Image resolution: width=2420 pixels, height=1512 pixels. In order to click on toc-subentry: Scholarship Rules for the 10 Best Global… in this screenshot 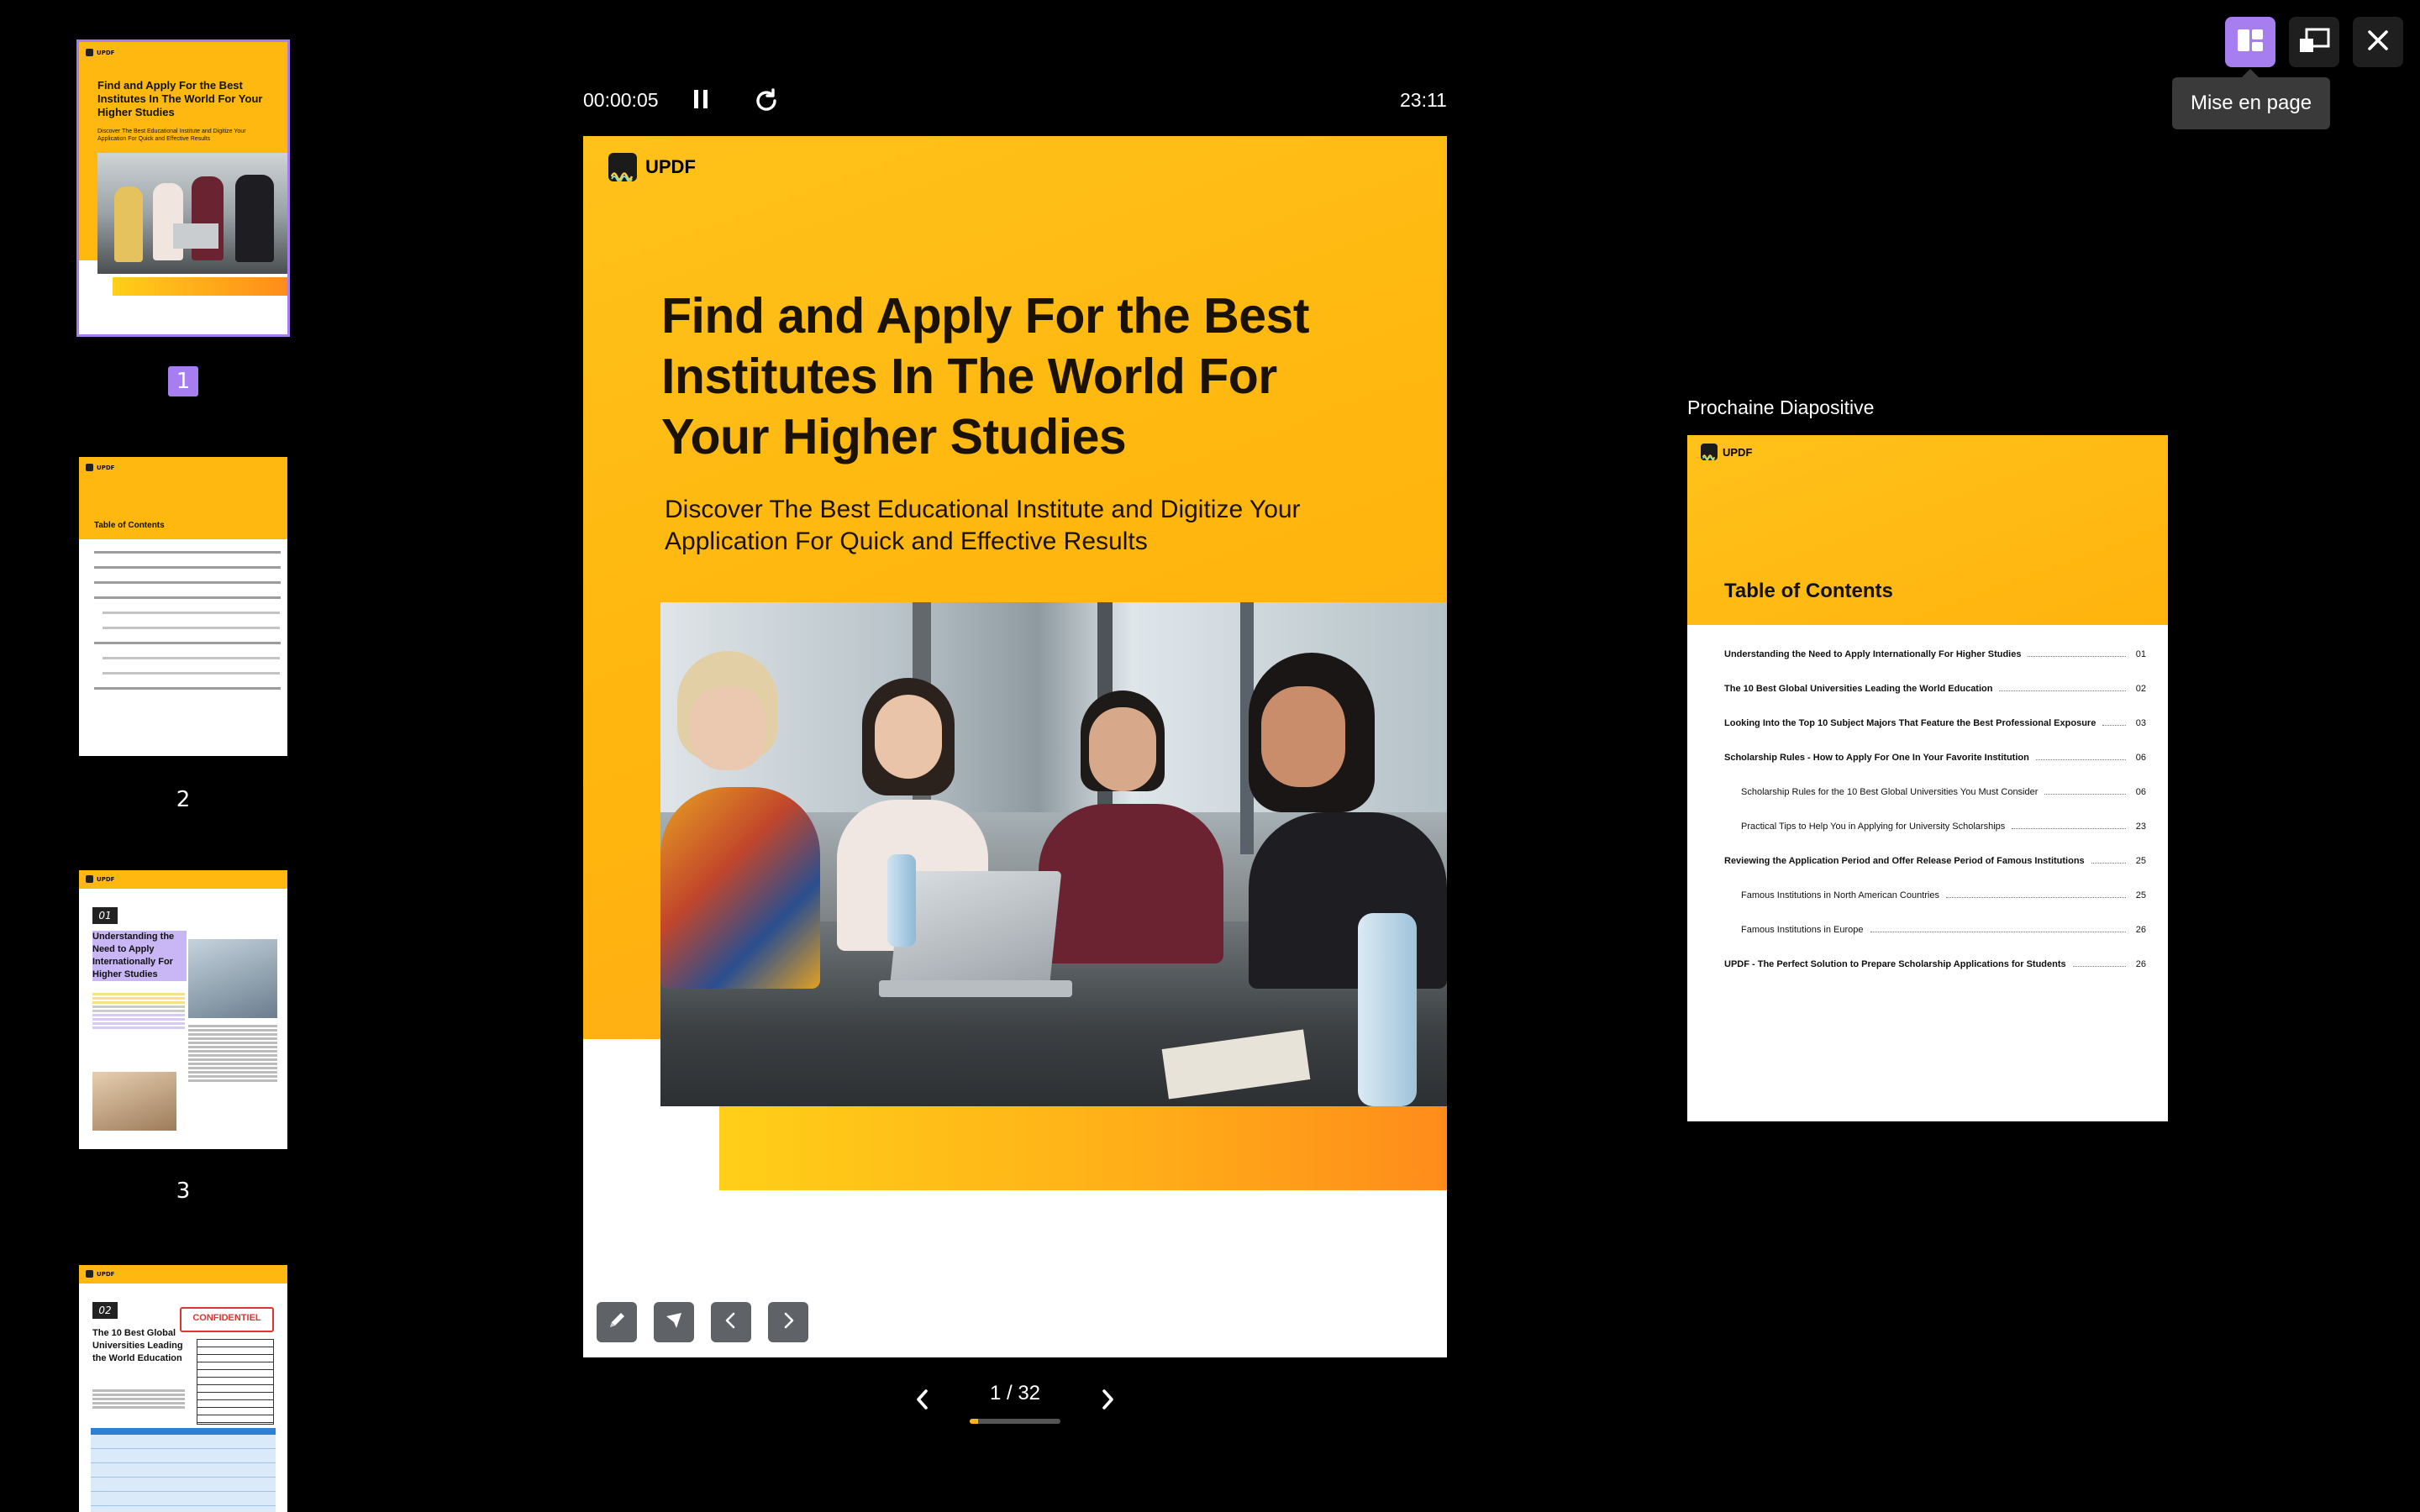, I will do `click(1943, 792)`.